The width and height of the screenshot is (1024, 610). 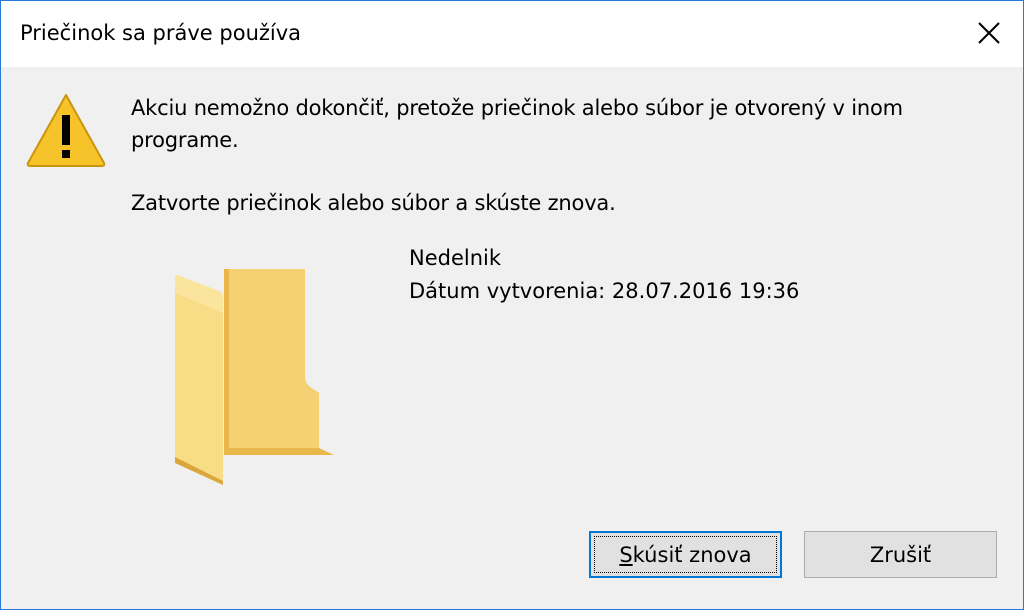 I want to click on cancel-button: Zrušiť, so click(x=900, y=554).